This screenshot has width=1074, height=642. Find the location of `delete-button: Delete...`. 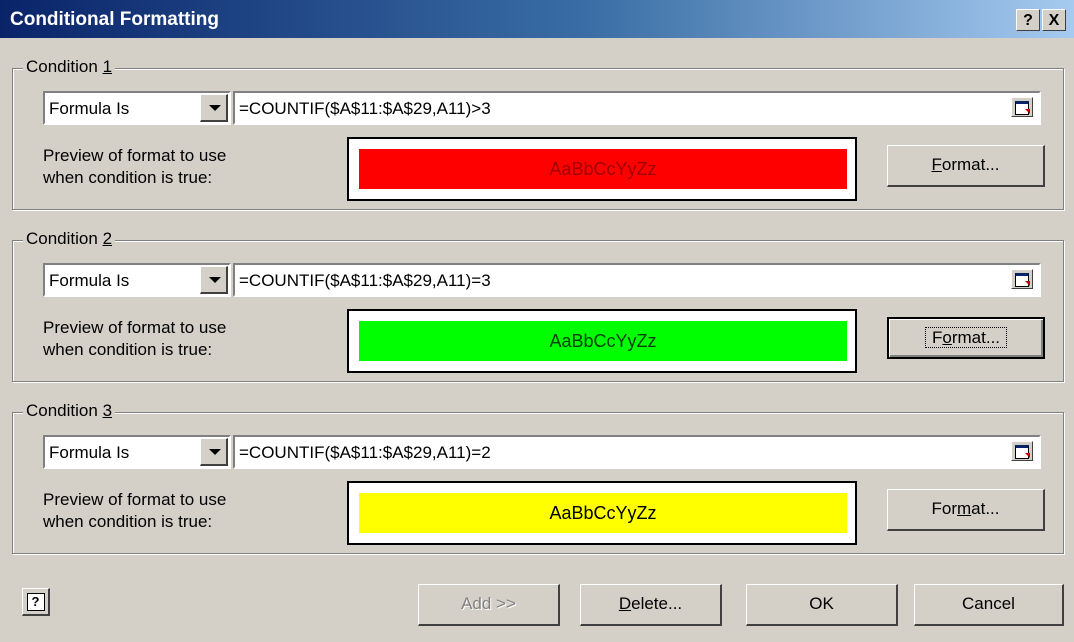

delete-button: Delete... is located at coordinates (651, 605).